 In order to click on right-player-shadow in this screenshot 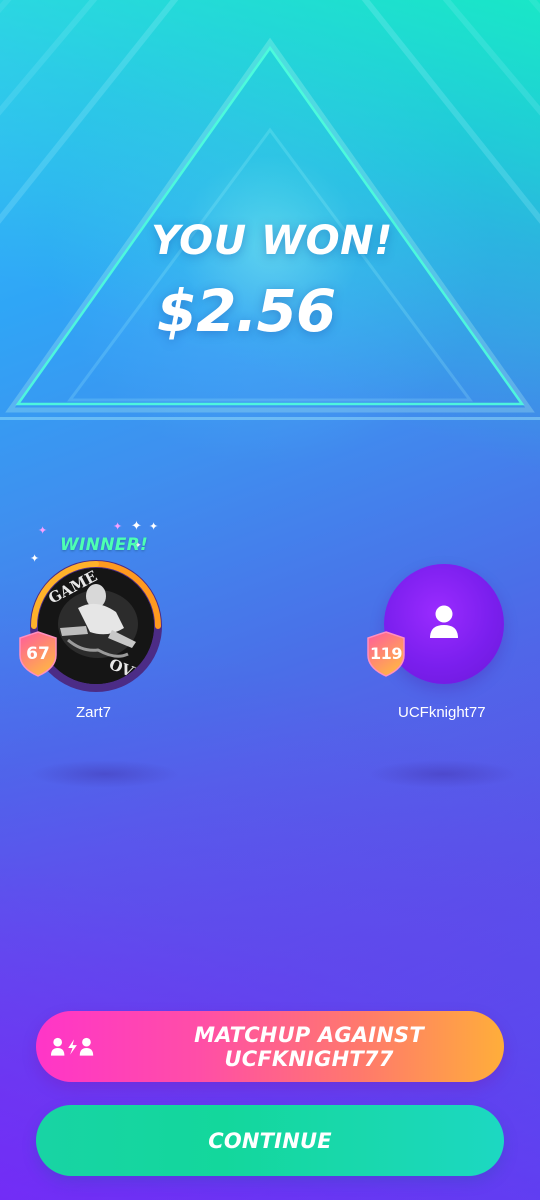, I will do `click(443, 774)`.